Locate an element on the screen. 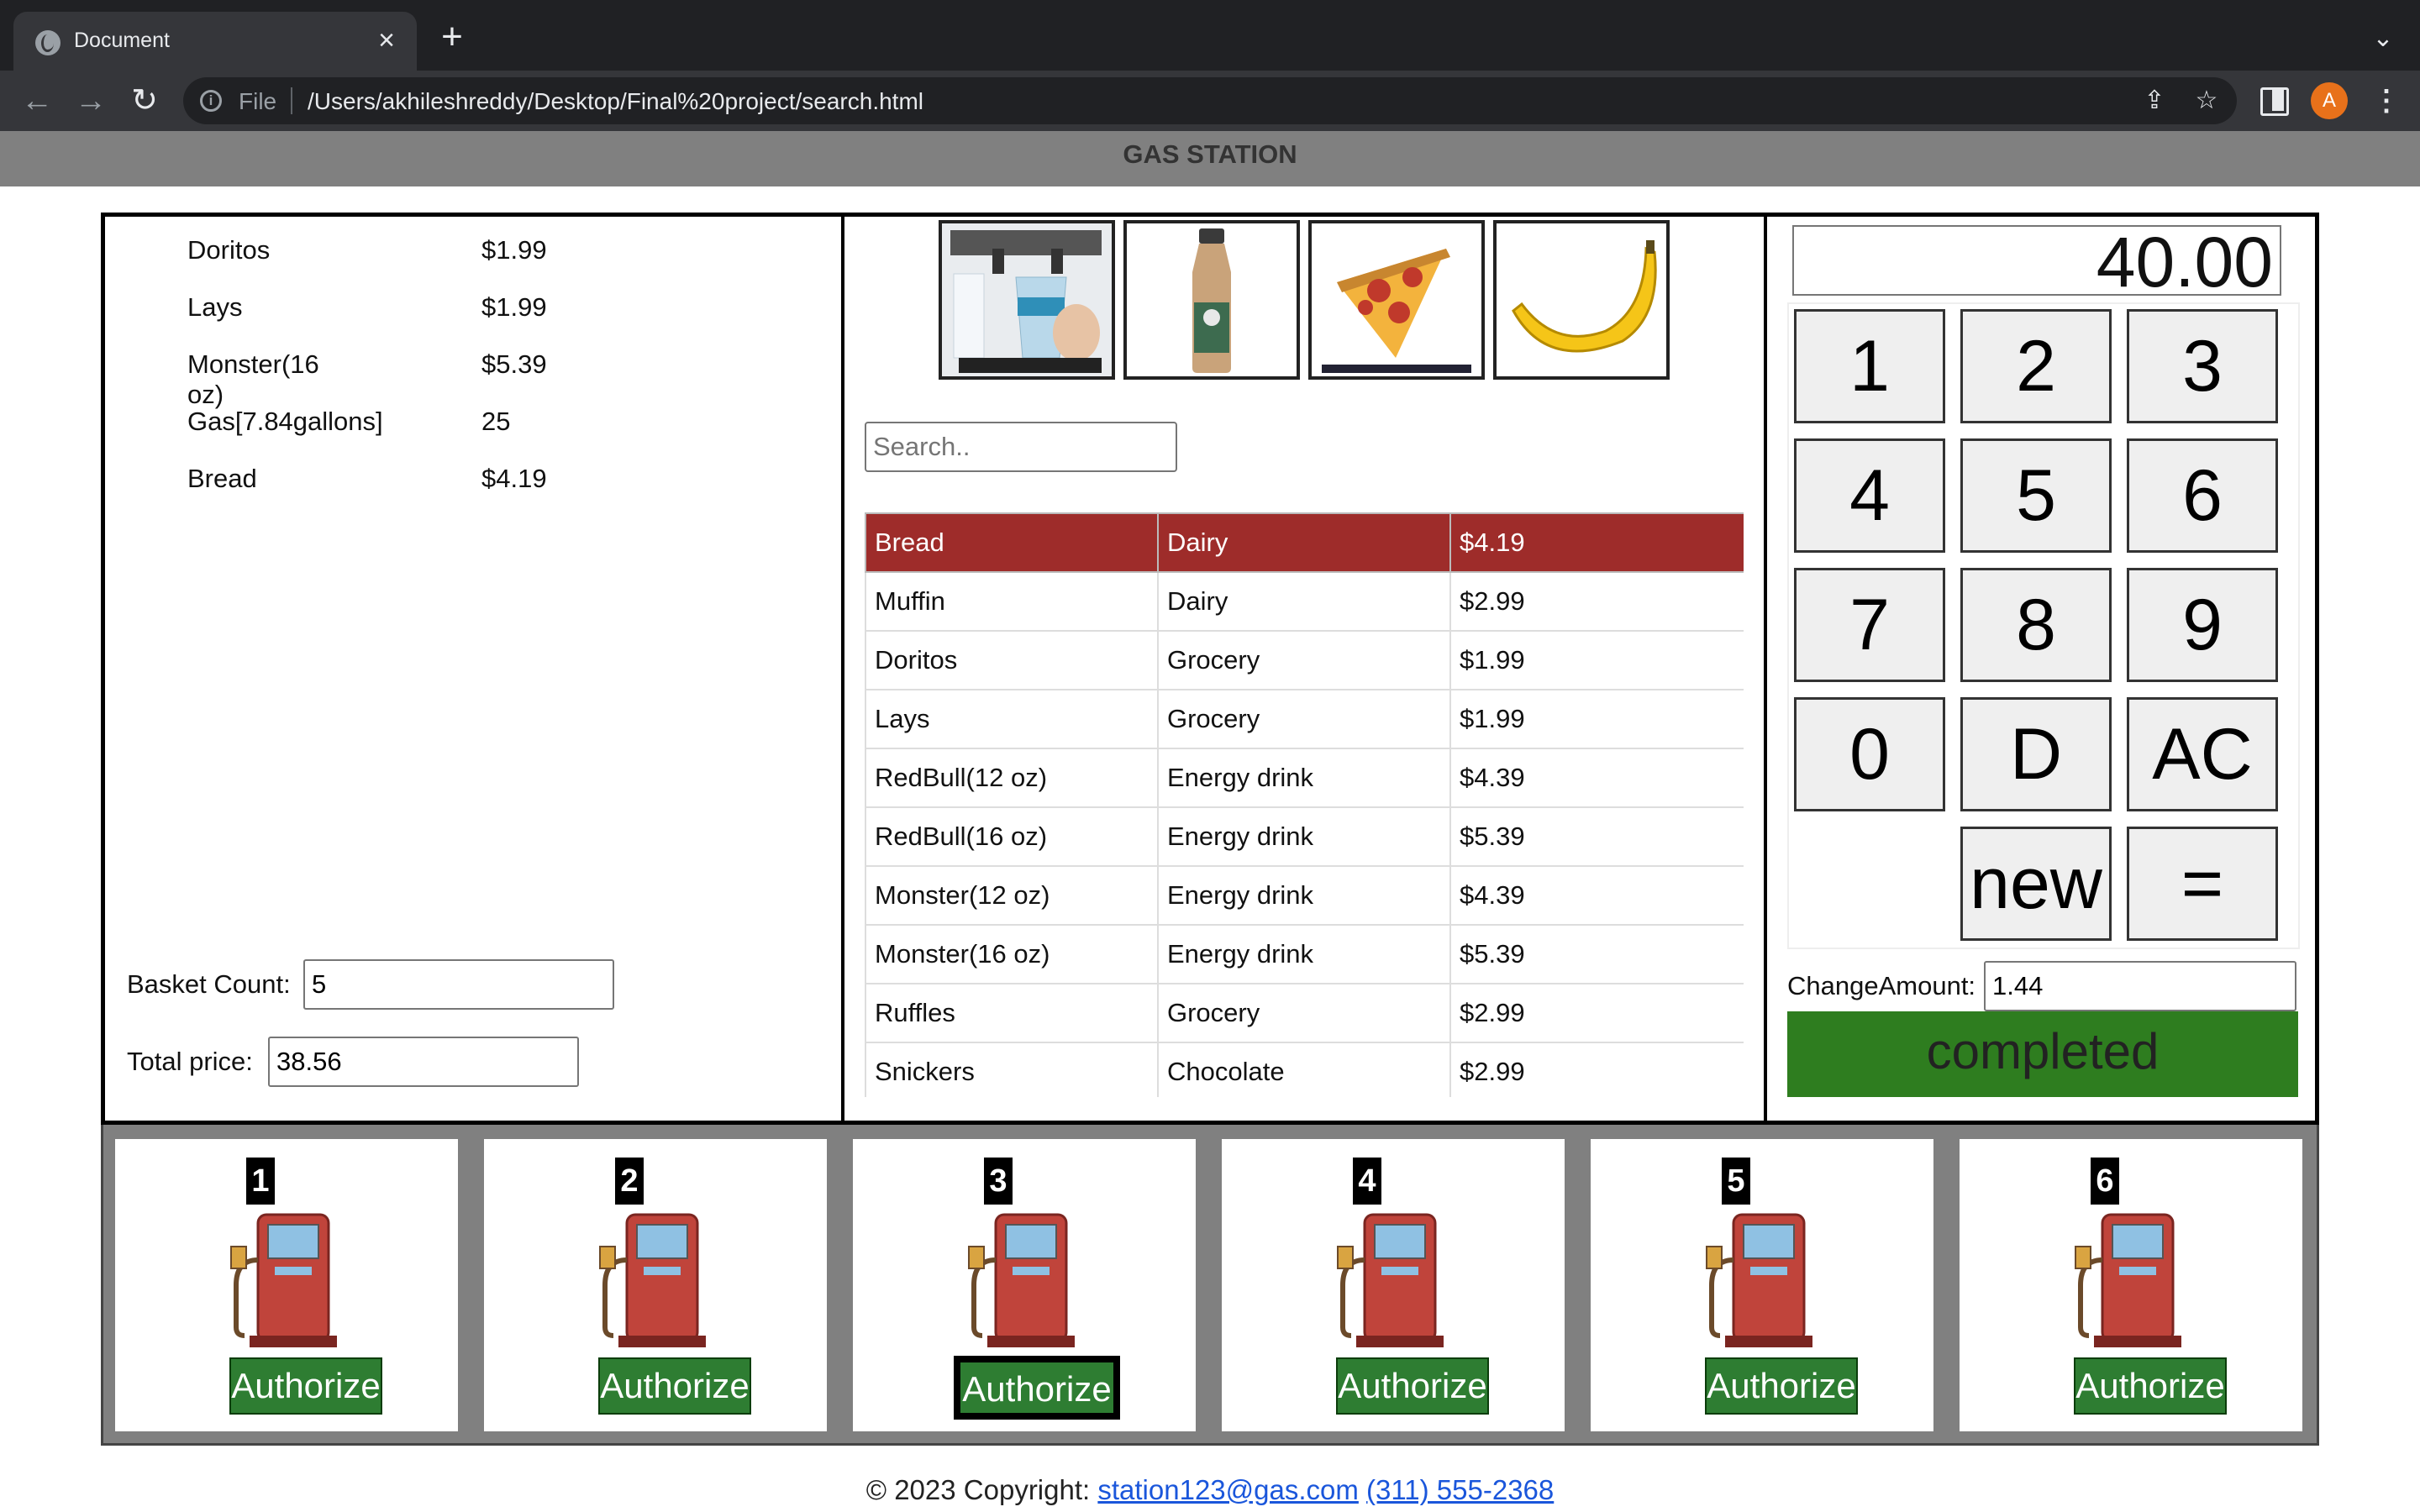 The width and height of the screenshot is (2420, 1512). bookmark-star-icon: ☆ is located at coordinates (2207, 101).